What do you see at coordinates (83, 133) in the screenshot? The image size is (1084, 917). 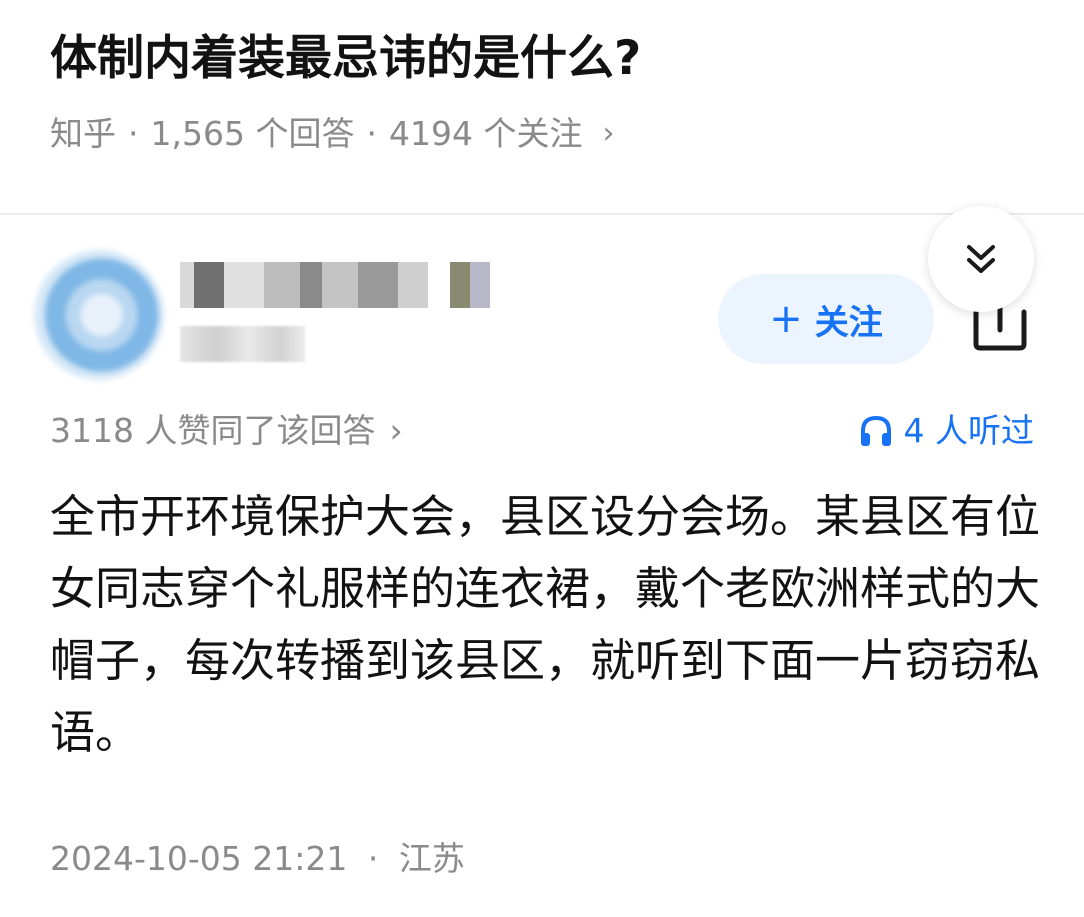 I see `source-label: 知乎` at bounding box center [83, 133].